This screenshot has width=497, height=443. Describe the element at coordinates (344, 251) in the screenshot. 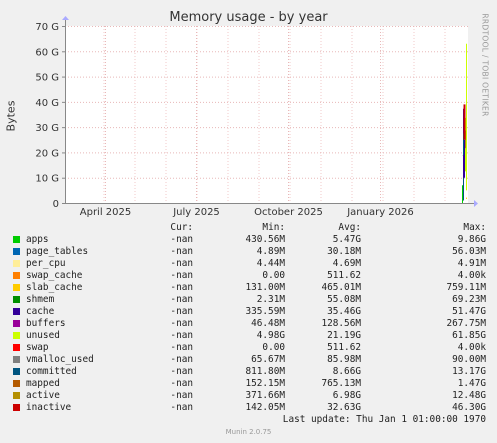

I see `legend-avg-value: 30.18M` at that location.